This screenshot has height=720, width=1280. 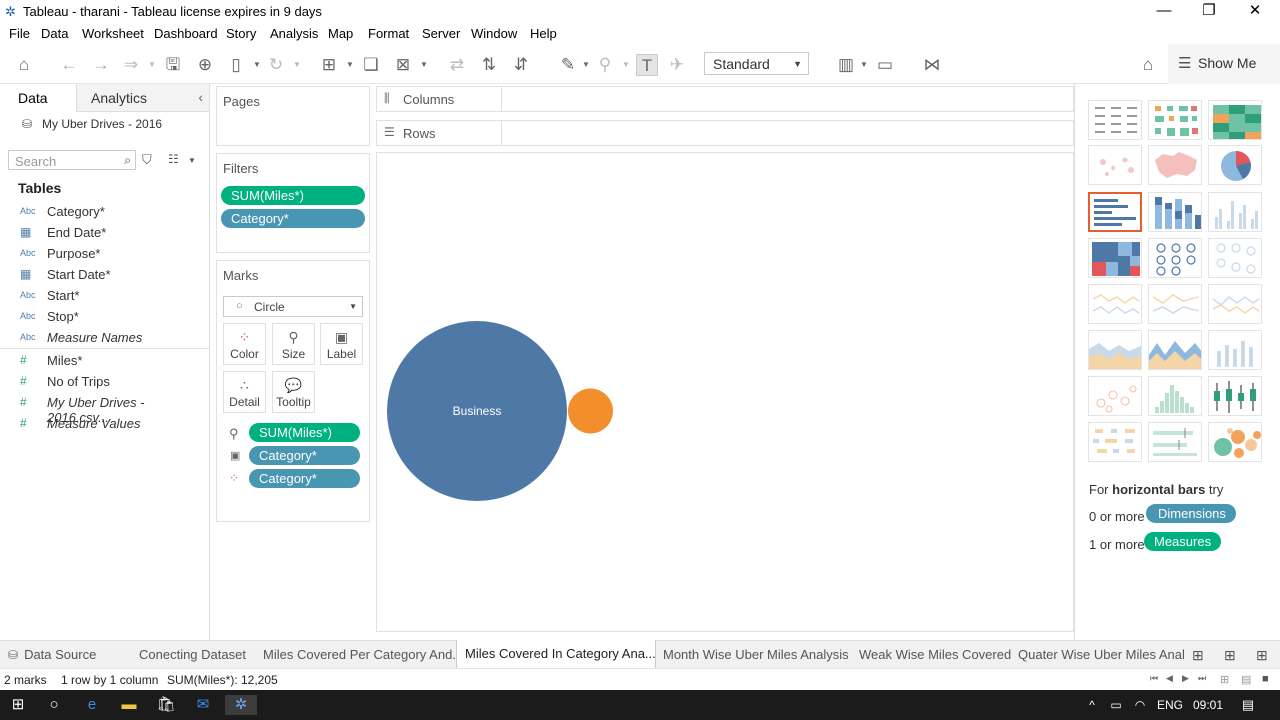 What do you see at coordinates (1235, 396) in the screenshot?
I see `chart-thumb-box-whisker` at bounding box center [1235, 396].